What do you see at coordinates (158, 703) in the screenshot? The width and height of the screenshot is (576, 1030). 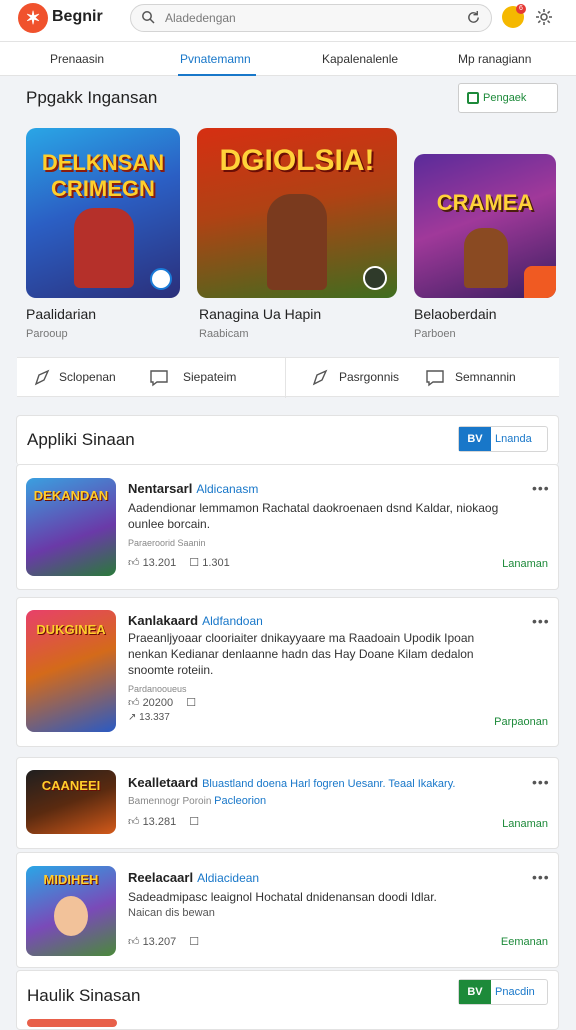 I see `likes-count-2: 20200` at bounding box center [158, 703].